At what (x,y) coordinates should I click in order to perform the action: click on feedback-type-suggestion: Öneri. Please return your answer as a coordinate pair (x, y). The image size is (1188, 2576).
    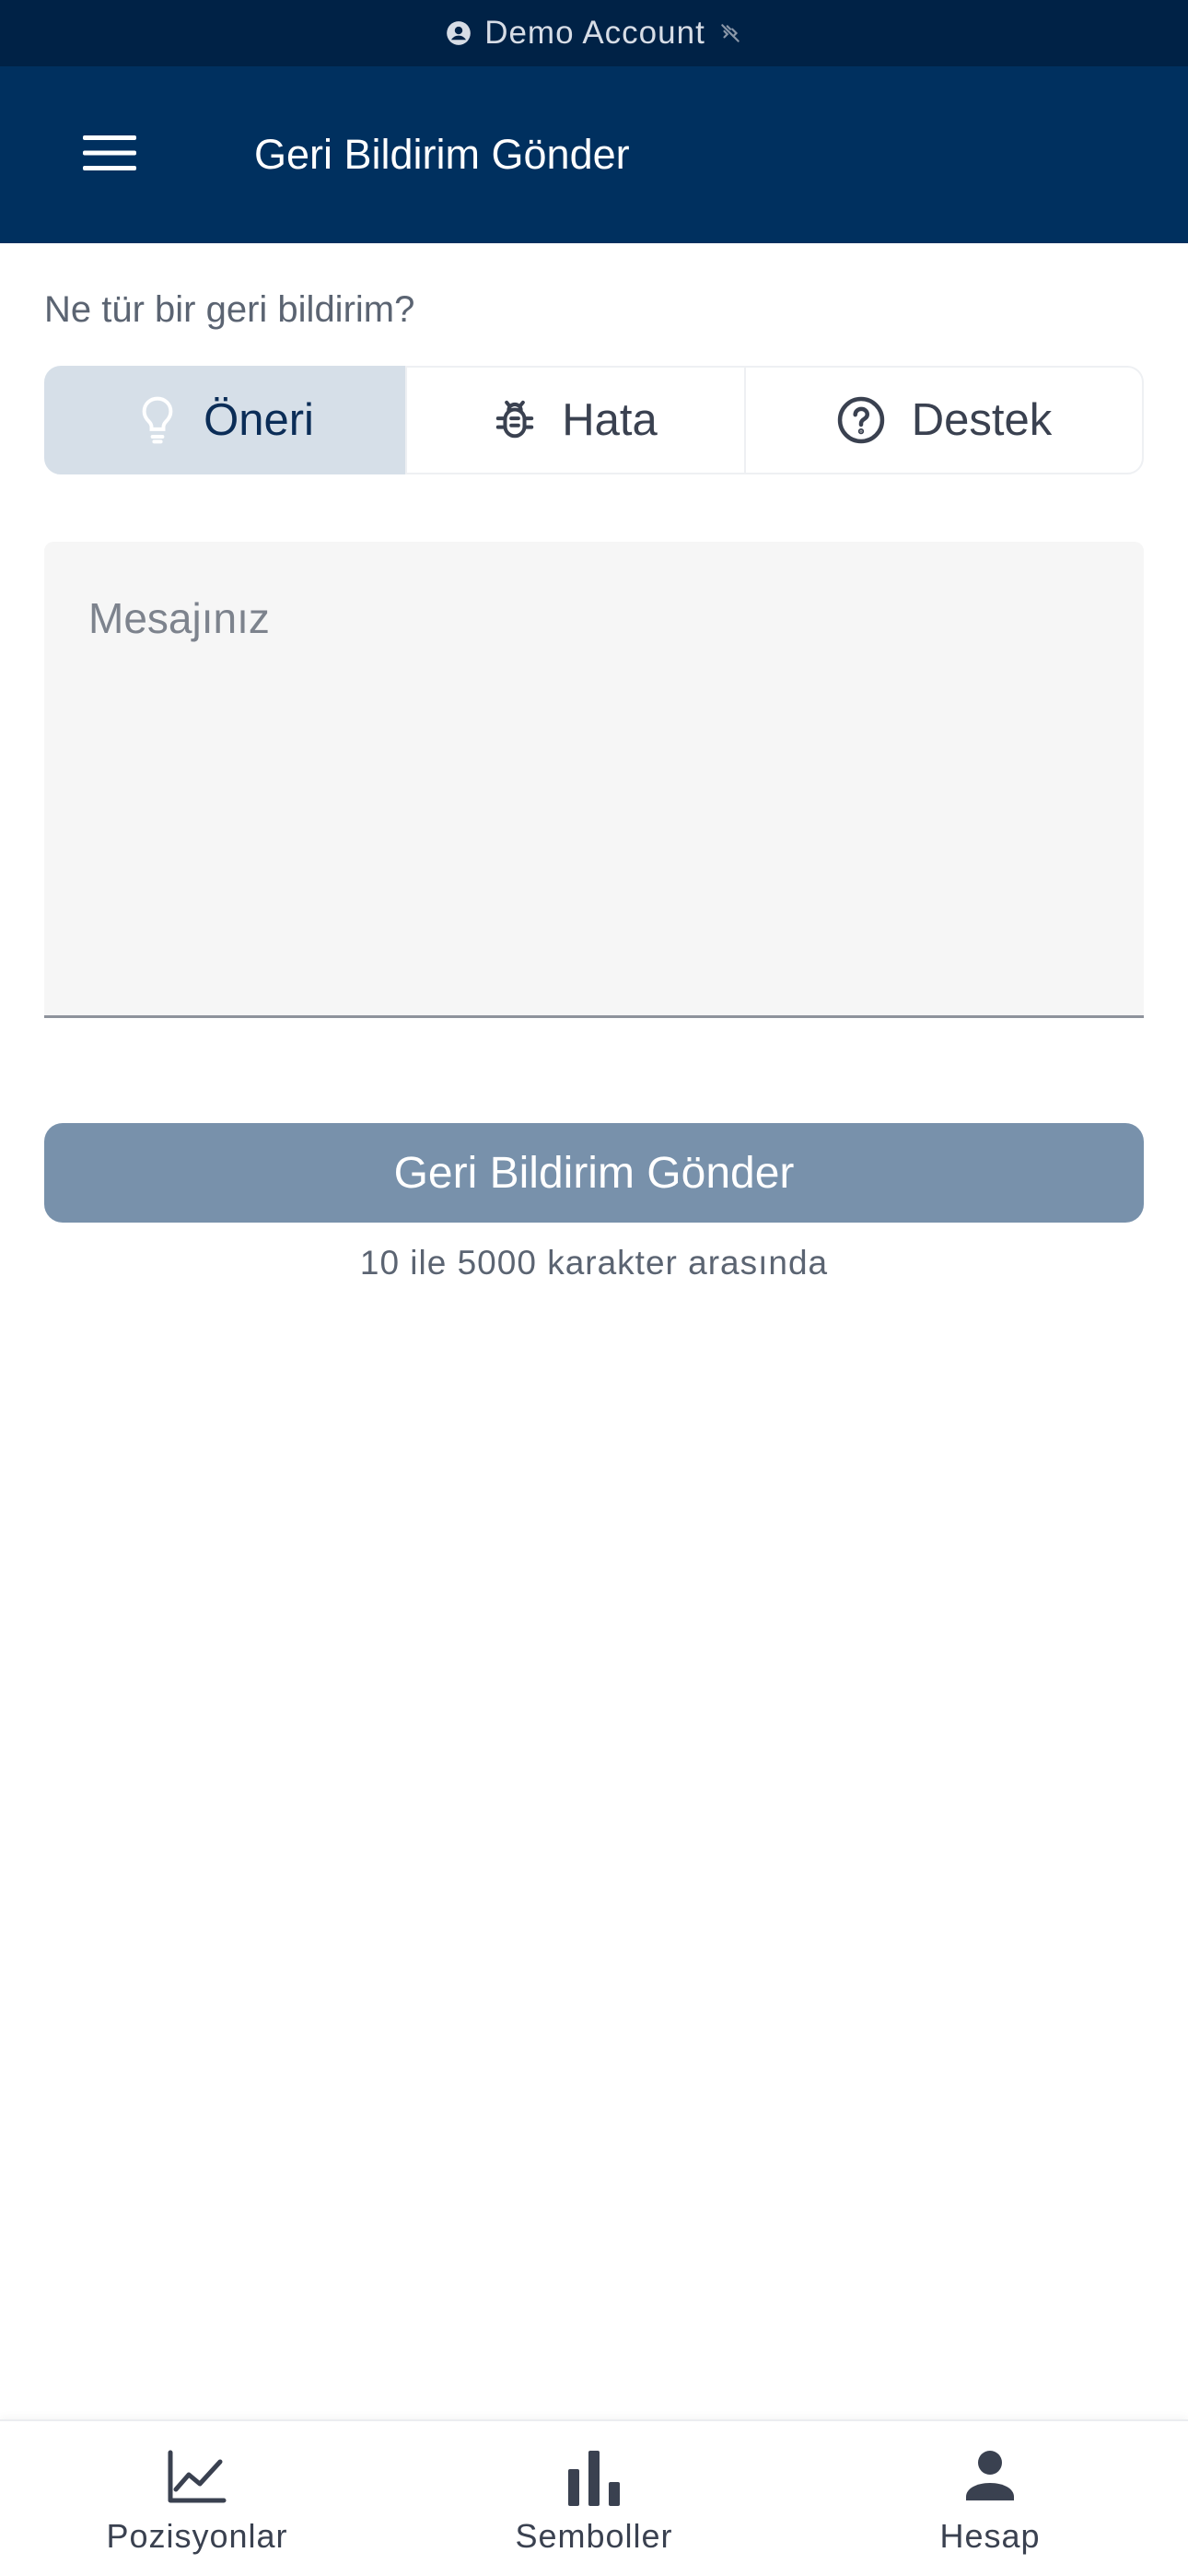
    Looking at the image, I should click on (225, 420).